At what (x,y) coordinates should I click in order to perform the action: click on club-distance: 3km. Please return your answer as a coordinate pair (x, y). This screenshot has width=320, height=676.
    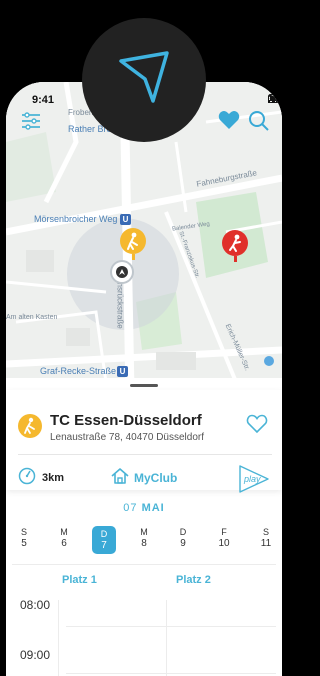
    Looking at the image, I should click on (53, 478).